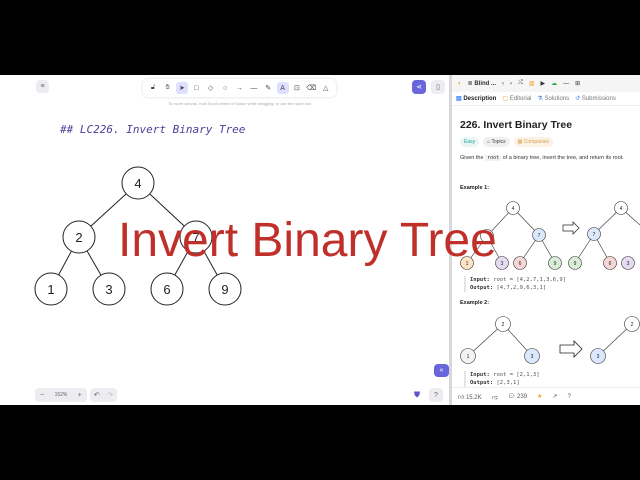  Describe the element at coordinates (417, 395) in the screenshot. I see `shield-icon: ⛊` at that location.